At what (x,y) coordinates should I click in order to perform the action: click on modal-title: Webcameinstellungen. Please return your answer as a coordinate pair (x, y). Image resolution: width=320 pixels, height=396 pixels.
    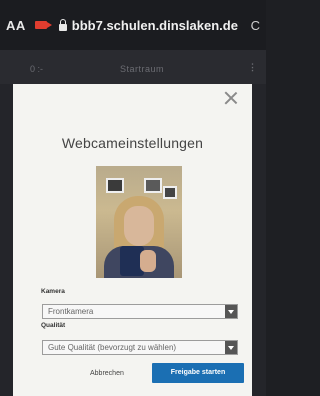
    Looking at the image, I should click on (132, 143).